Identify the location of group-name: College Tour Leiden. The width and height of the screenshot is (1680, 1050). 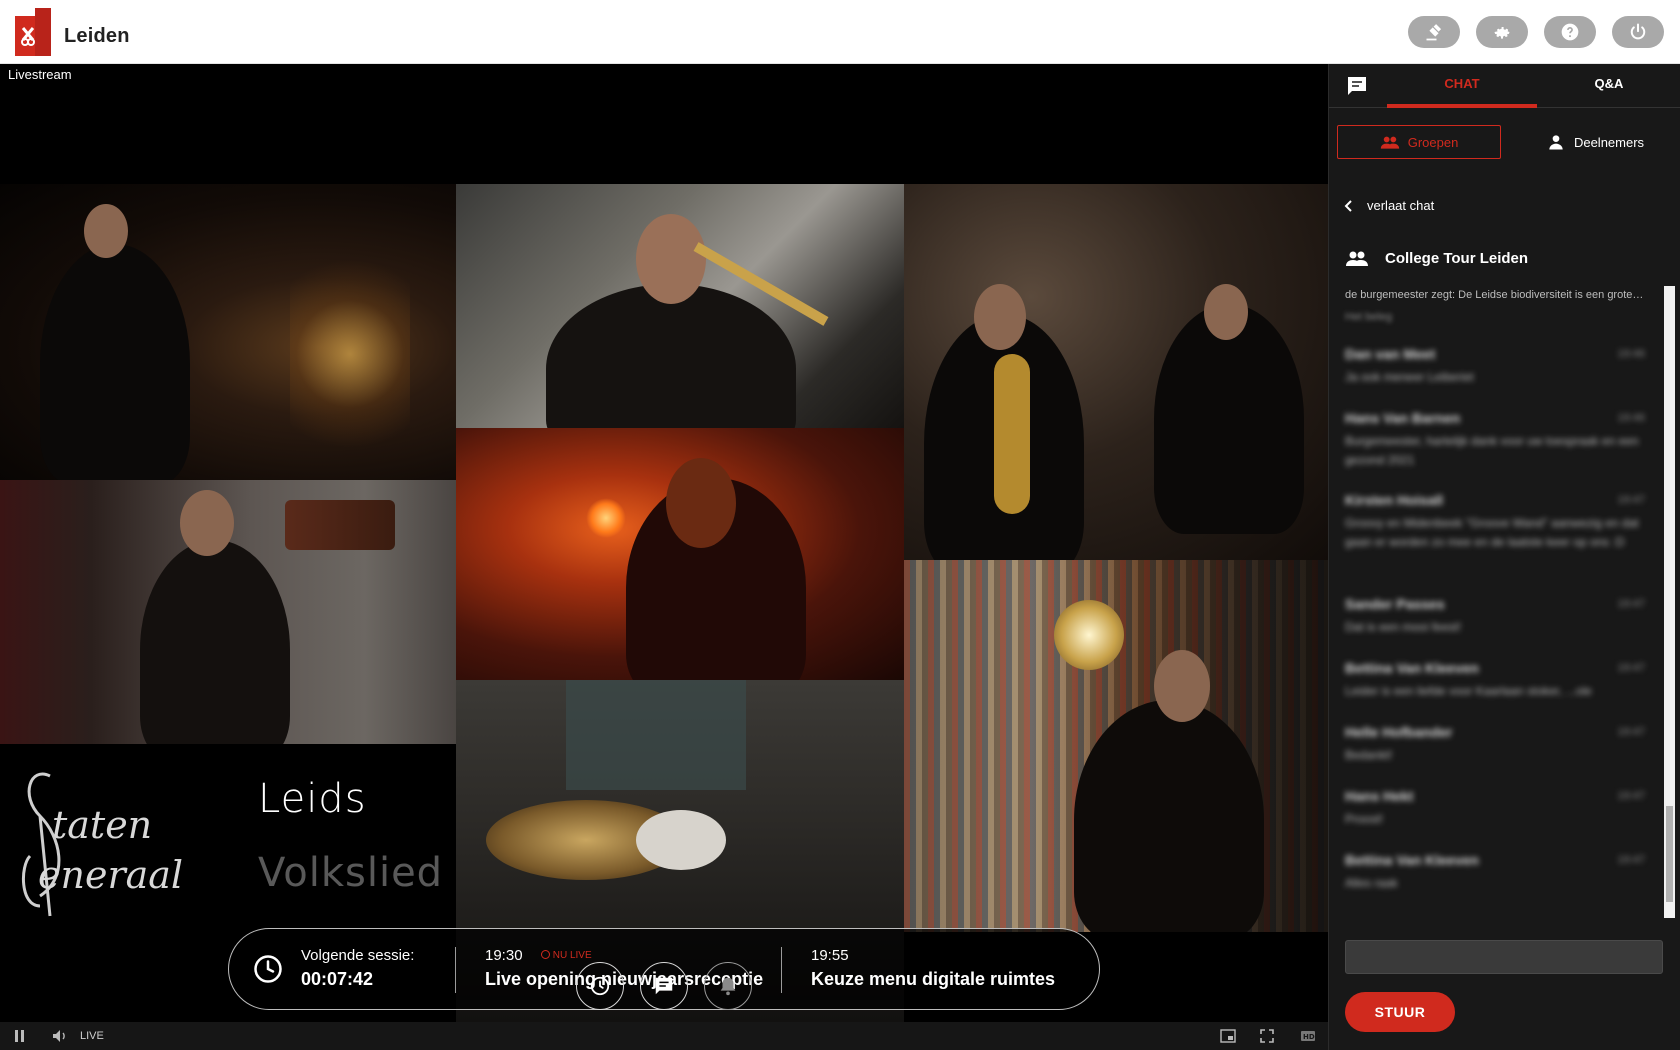
(1457, 258).